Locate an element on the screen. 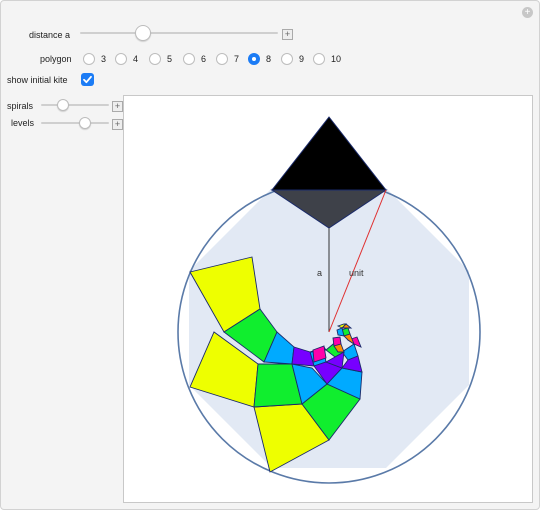  polygon-option-9: 9 is located at coordinates (292, 59).